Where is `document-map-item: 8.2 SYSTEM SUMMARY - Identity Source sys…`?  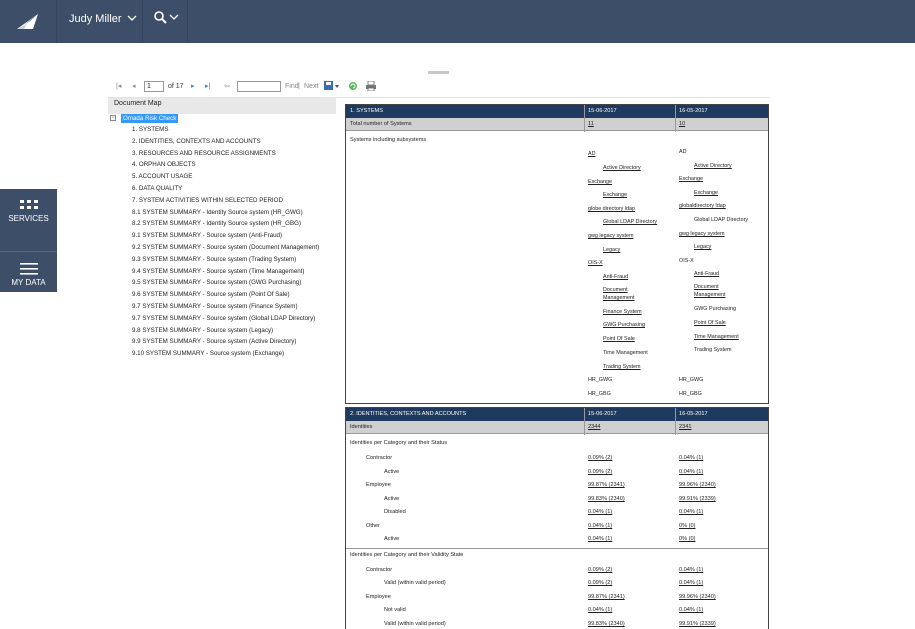
document-map-item: 8.2 SYSTEM SUMMARY - Identity Source sys… is located at coordinates (216, 223).